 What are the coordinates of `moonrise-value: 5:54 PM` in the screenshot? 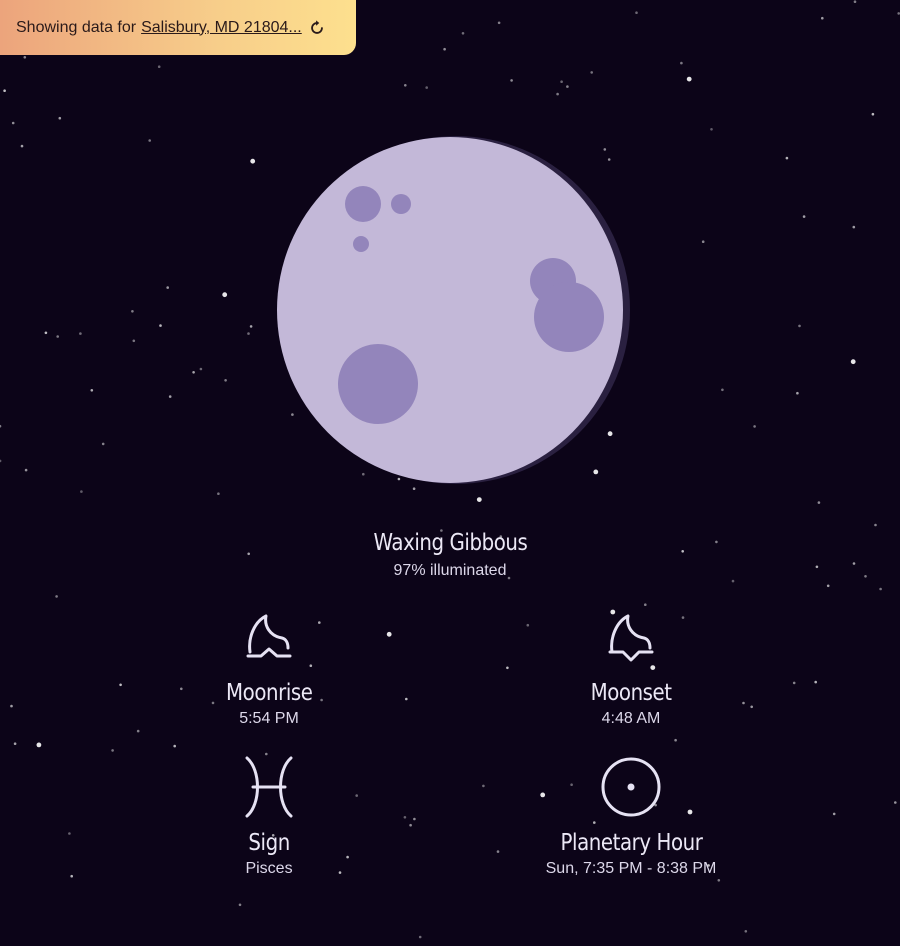 It's located at (269, 718).